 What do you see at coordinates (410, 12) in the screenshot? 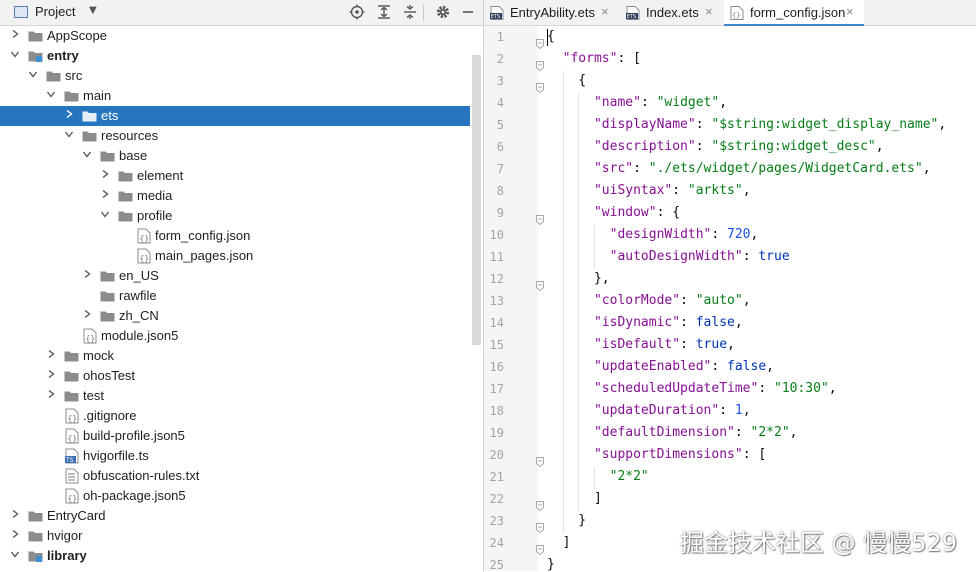
I see `collapse-all-icon` at bounding box center [410, 12].